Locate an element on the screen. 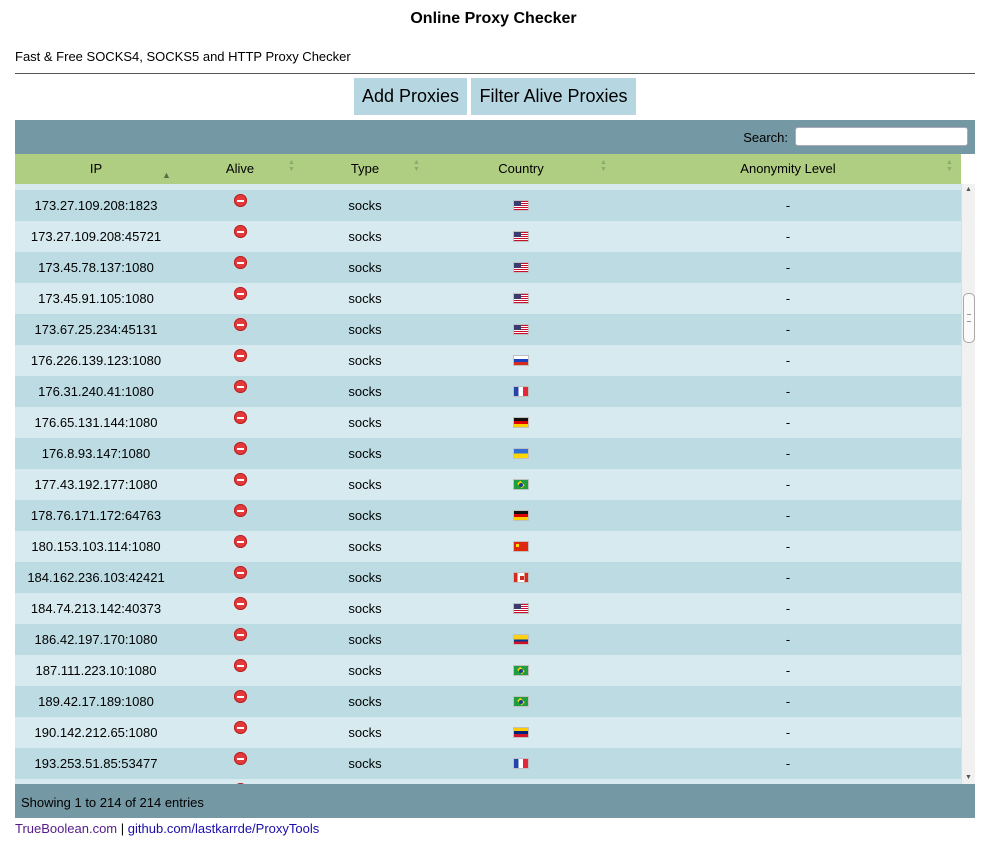 The width and height of the screenshot is (987, 846). table-row: 176.8.93.147:1080 socks - is located at coordinates (488, 453).